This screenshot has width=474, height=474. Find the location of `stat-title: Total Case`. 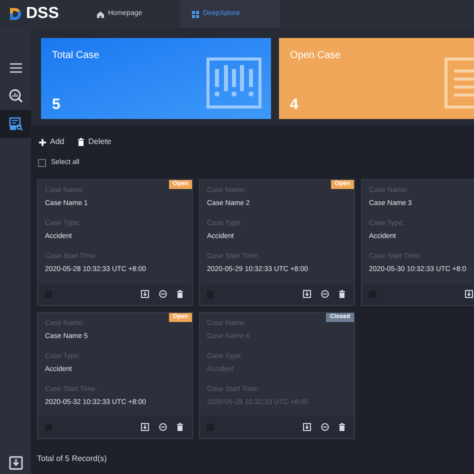

stat-title: Total Case is located at coordinates (76, 56).